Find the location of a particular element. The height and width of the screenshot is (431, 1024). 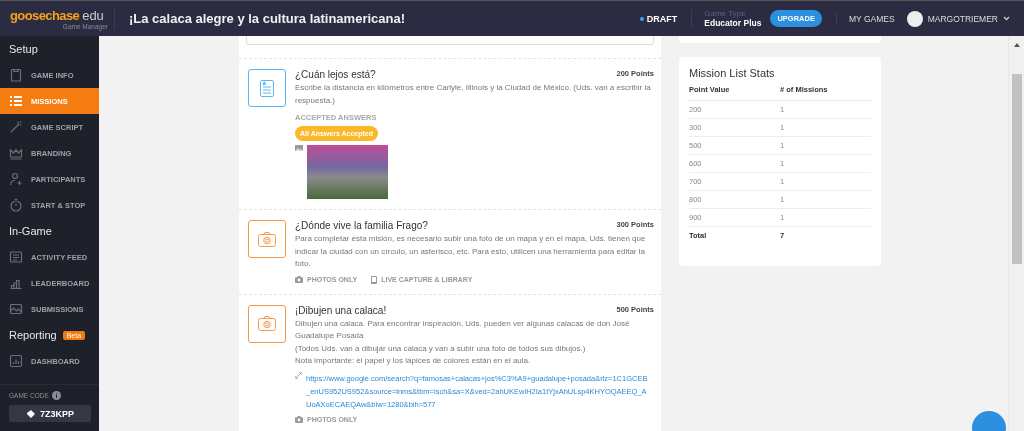

mission-title: ¿Dónde vive la familia Frago? is located at coordinates (361, 225).